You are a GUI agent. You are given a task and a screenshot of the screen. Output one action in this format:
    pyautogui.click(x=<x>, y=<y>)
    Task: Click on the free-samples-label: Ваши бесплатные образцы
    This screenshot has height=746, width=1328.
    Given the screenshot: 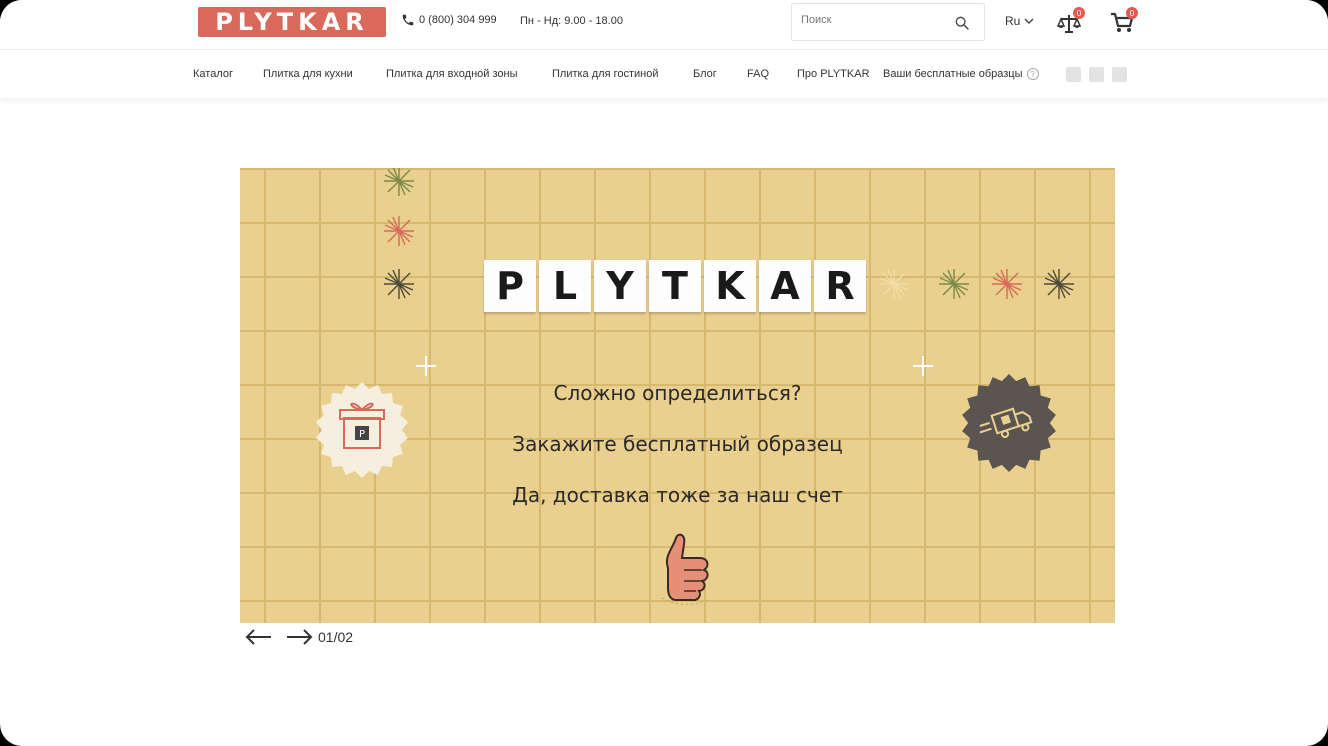 What is the action you would take?
    pyautogui.click(x=953, y=74)
    